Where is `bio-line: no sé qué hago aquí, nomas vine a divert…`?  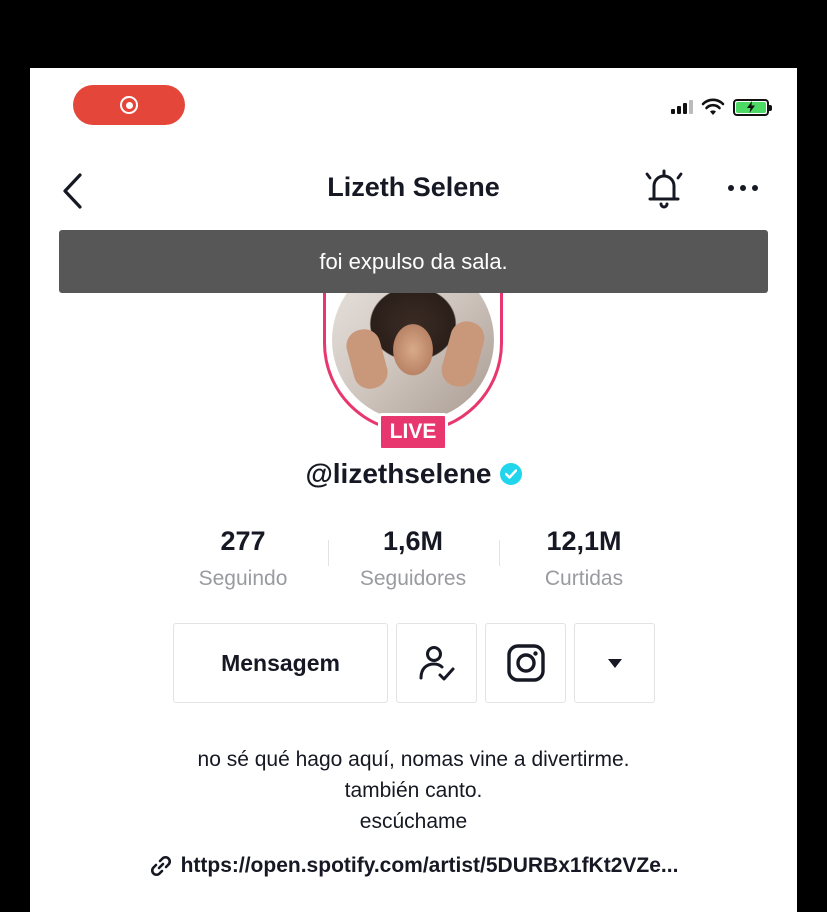 bio-line: no sé qué hago aquí, nomas vine a divert… is located at coordinates (413, 759).